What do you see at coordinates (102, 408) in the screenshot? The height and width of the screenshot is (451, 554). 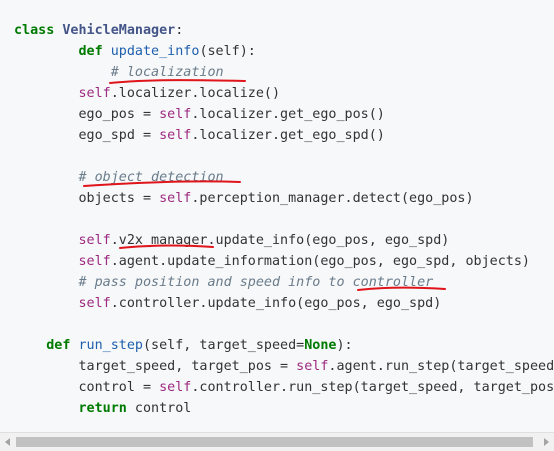 I see `code-token: return` at bounding box center [102, 408].